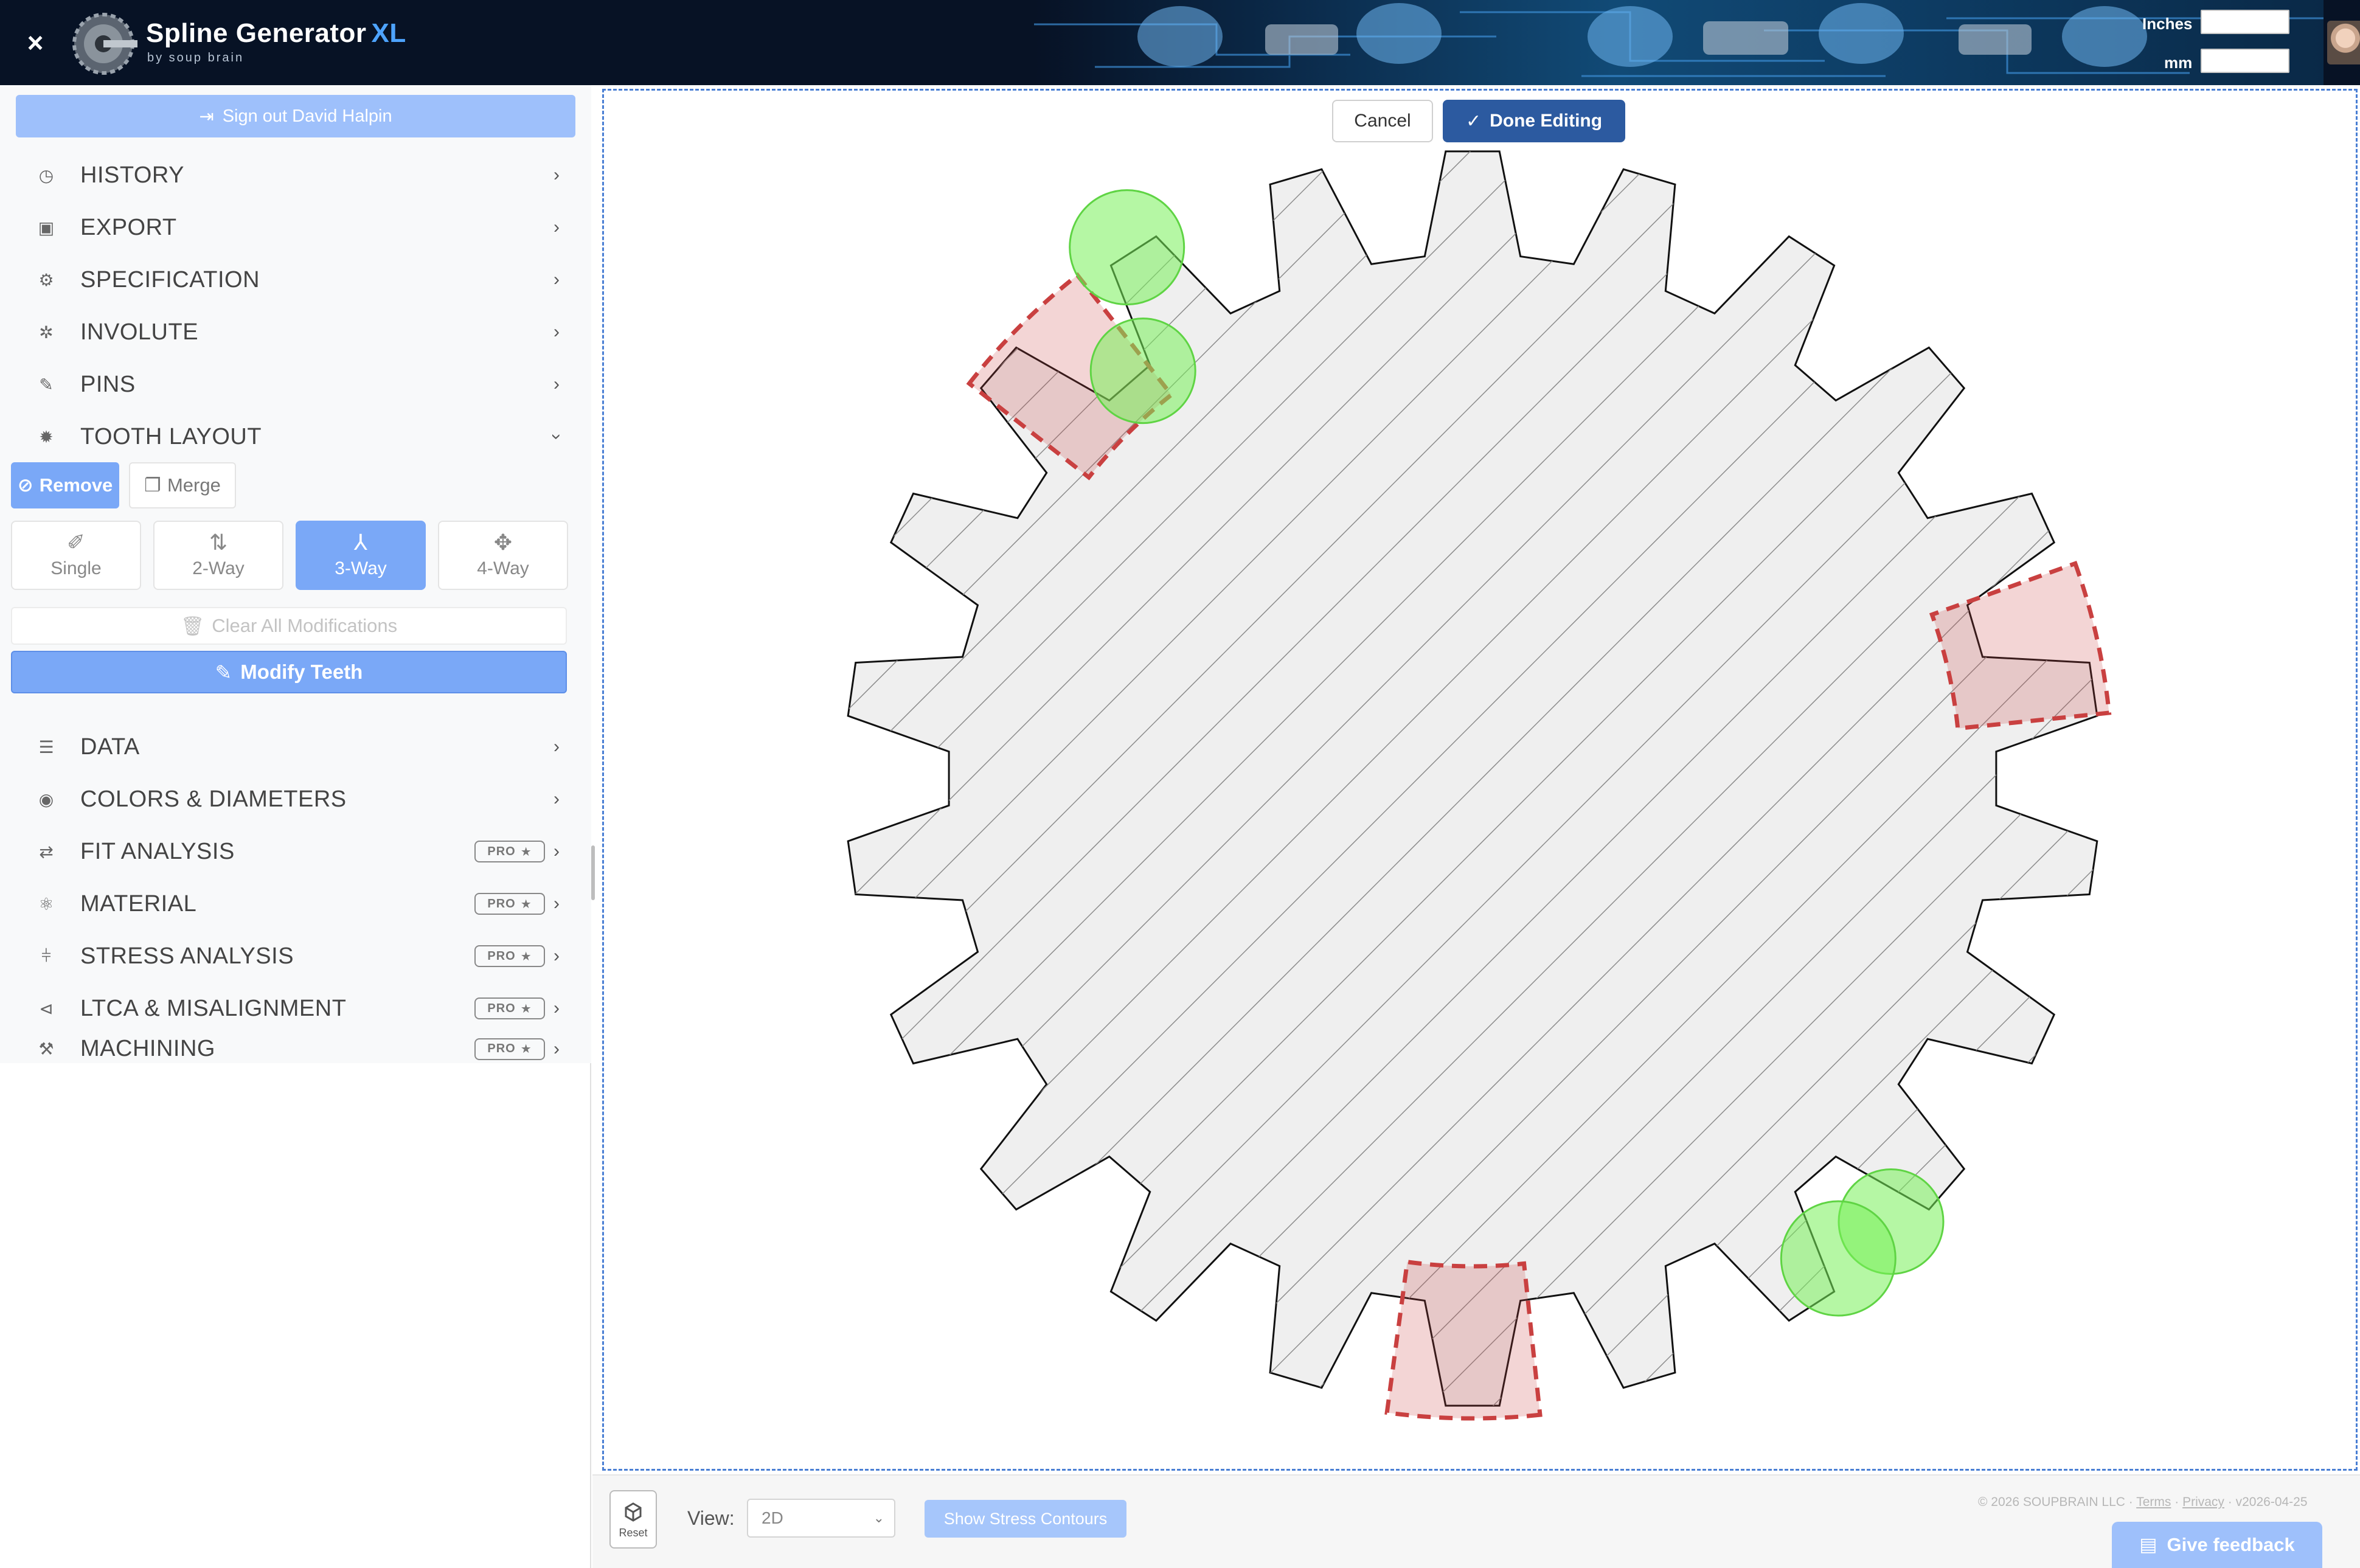 The height and width of the screenshot is (1568, 2360). I want to click on cog-icon: ✹, so click(46, 437).